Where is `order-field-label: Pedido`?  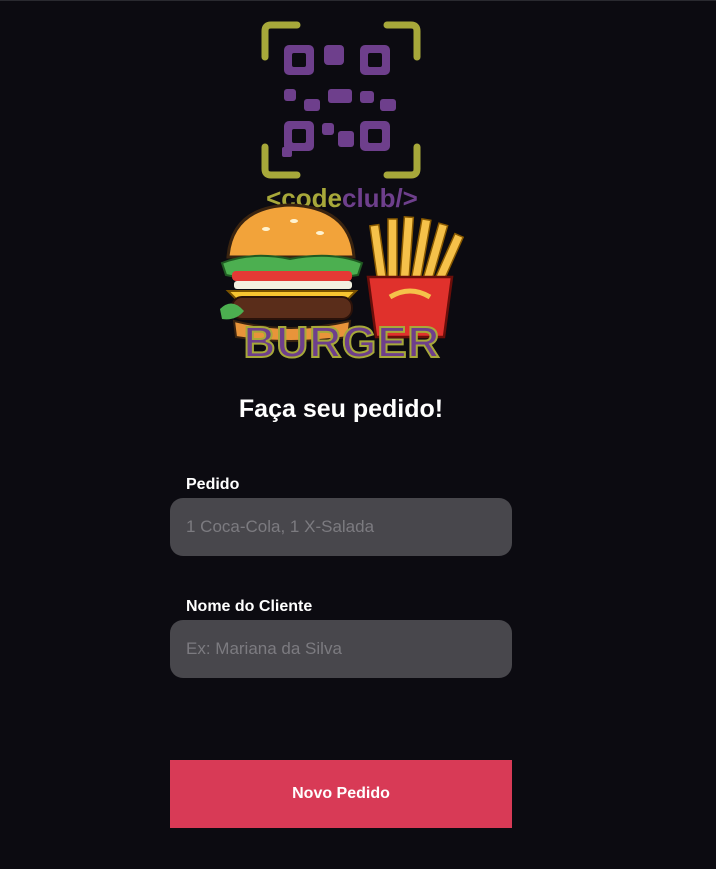
order-field-label: Pedido is located at coordinates (213, 484).